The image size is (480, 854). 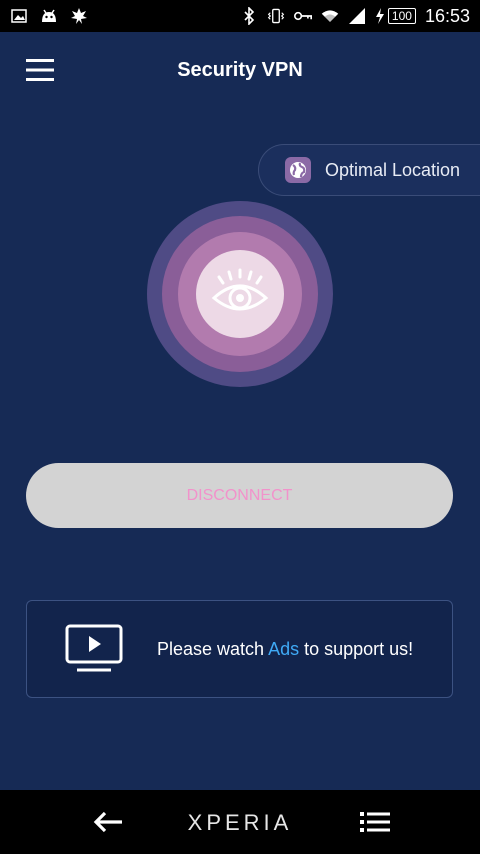 I want to click on bluetooth-icon, so click(x=249, y=16).